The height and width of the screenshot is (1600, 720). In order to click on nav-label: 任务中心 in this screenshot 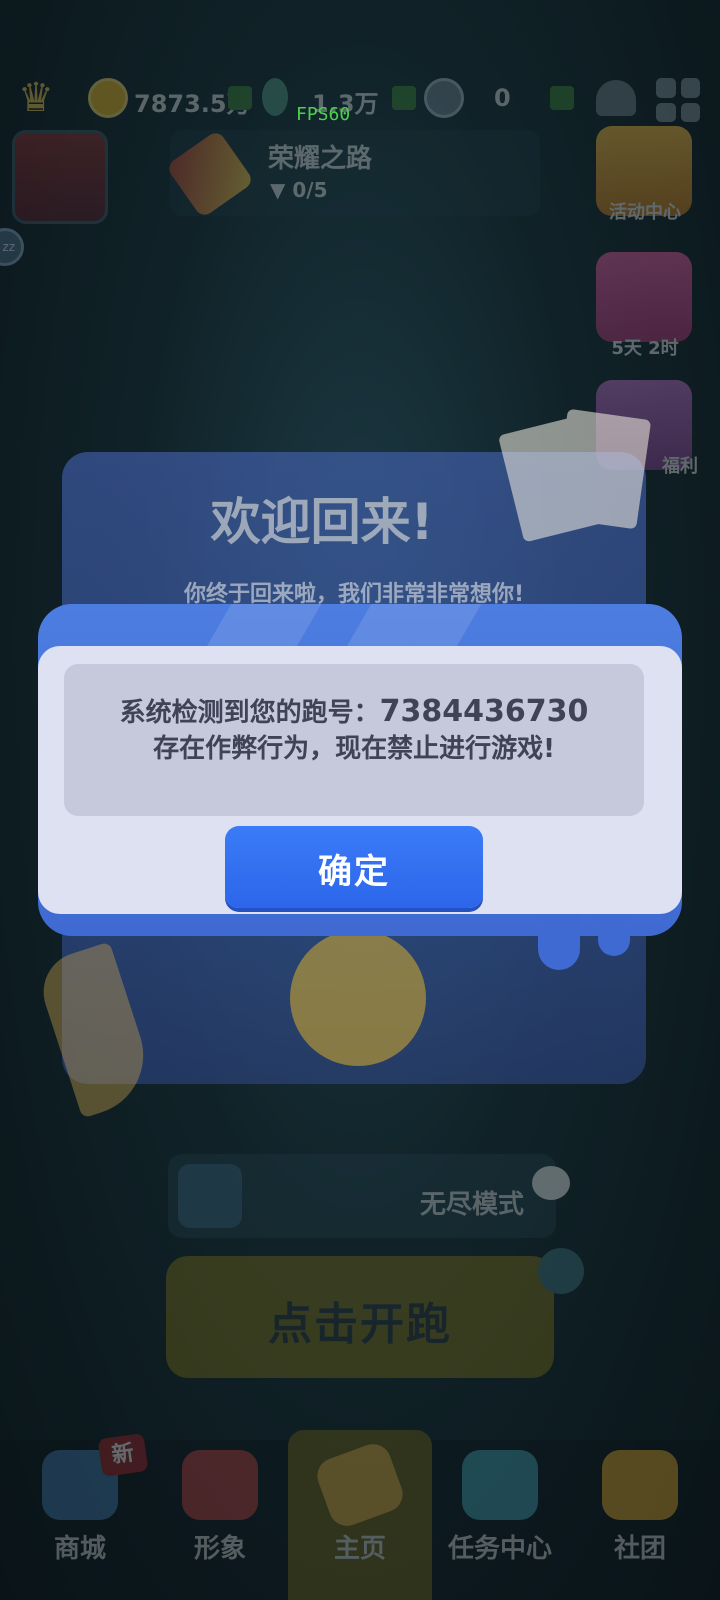, I will do `click(499, 1549)`.